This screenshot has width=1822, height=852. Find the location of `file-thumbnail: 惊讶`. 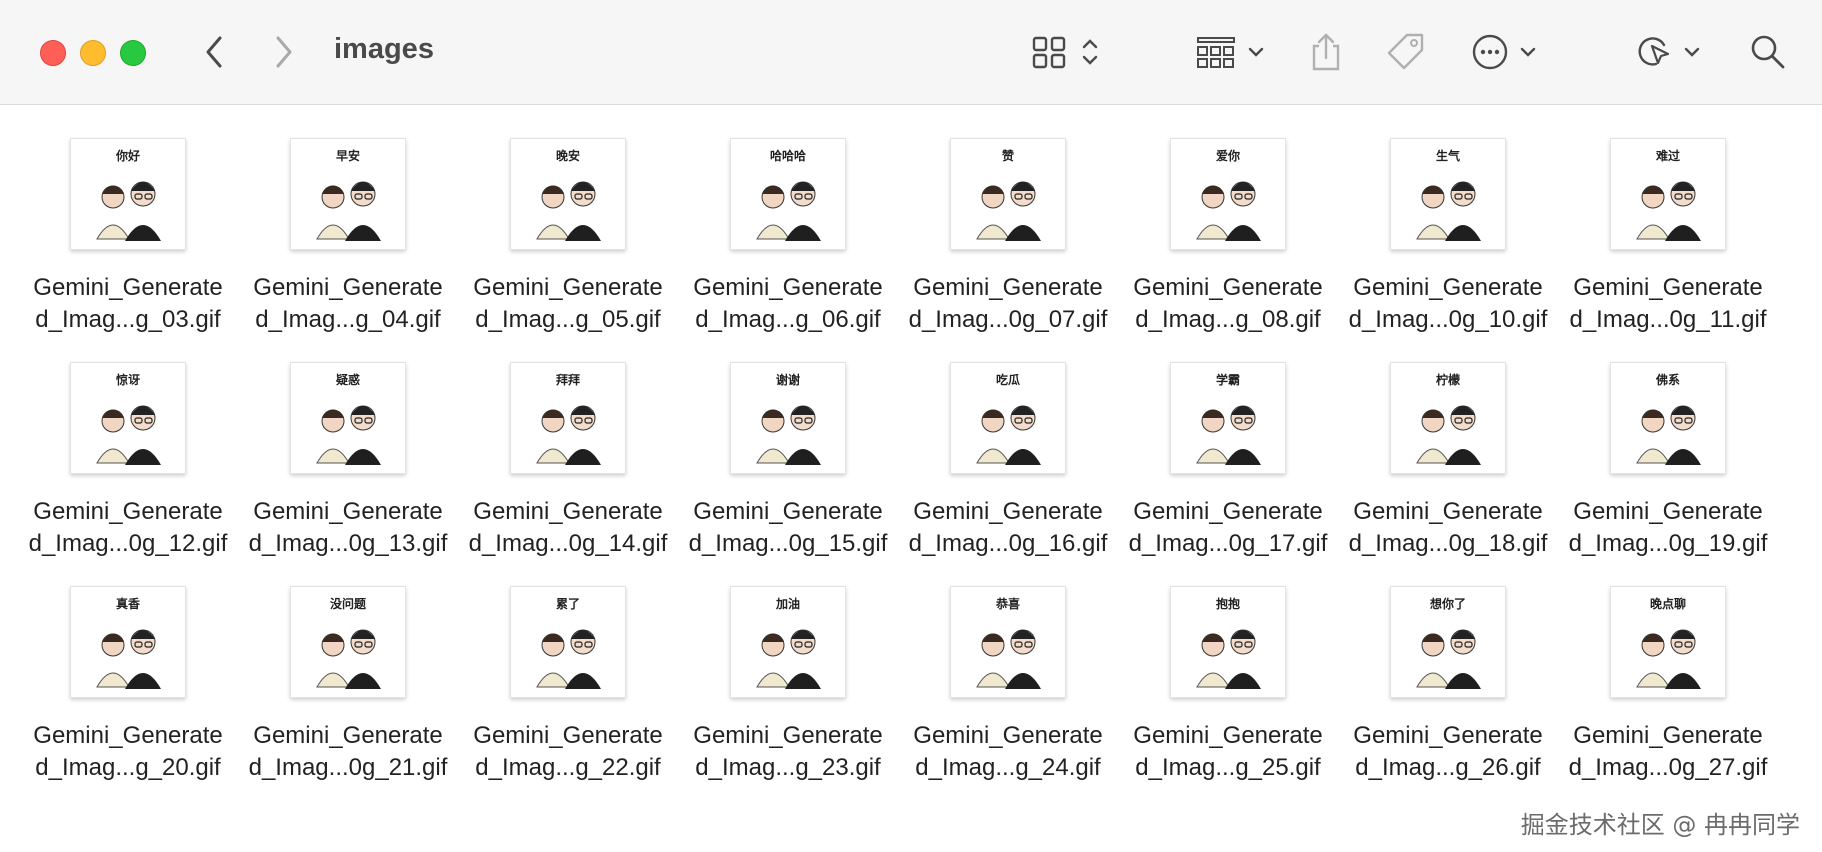

file-thumbnail: 惊讶 is located at coordinates (128, 418).